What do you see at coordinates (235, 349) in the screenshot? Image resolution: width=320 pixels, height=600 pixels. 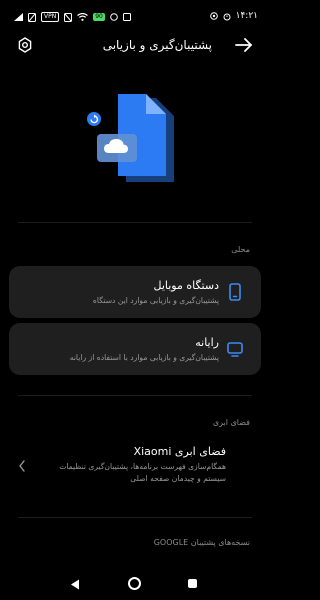 I see `monitor-icon` at bounding box center [235, 349].